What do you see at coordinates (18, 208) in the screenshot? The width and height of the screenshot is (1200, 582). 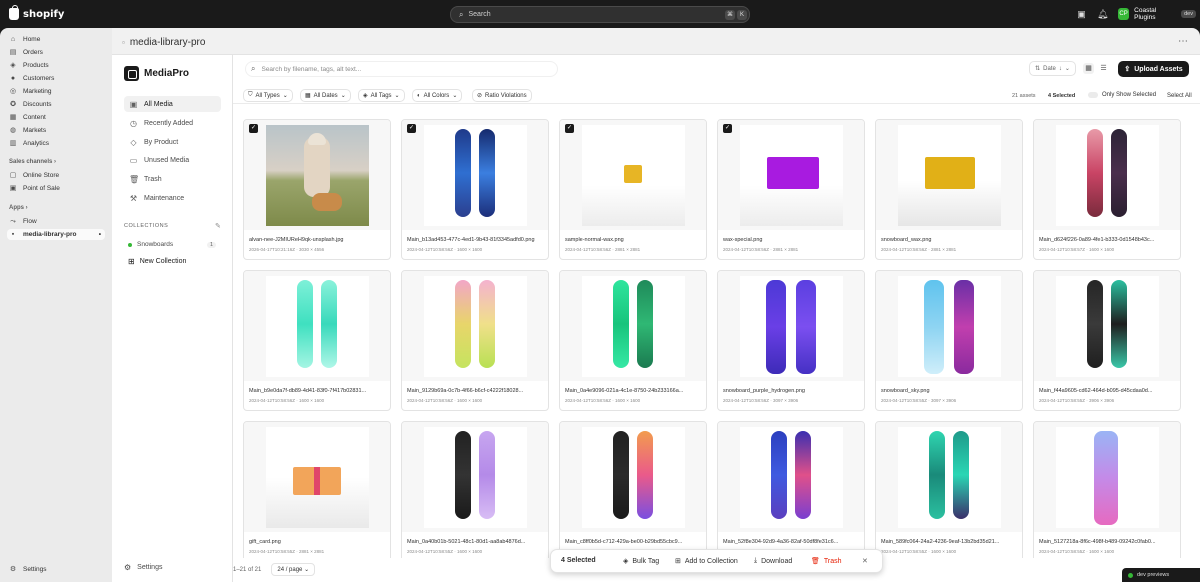 I see `apps-heading: Apps ›` at bounding box center [18, 208].